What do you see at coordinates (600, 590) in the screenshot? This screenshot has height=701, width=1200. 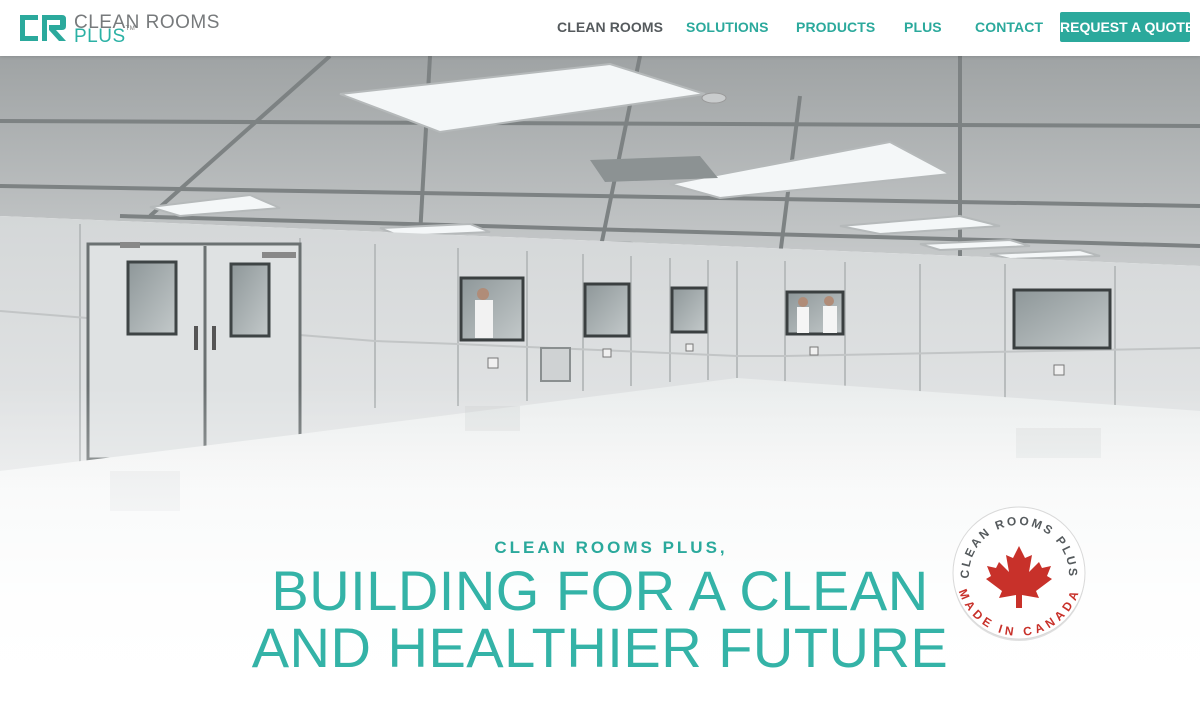 I see `hero-headline-line1: BUILDING FOR A CLEAN` at bounding box center [600, 590].